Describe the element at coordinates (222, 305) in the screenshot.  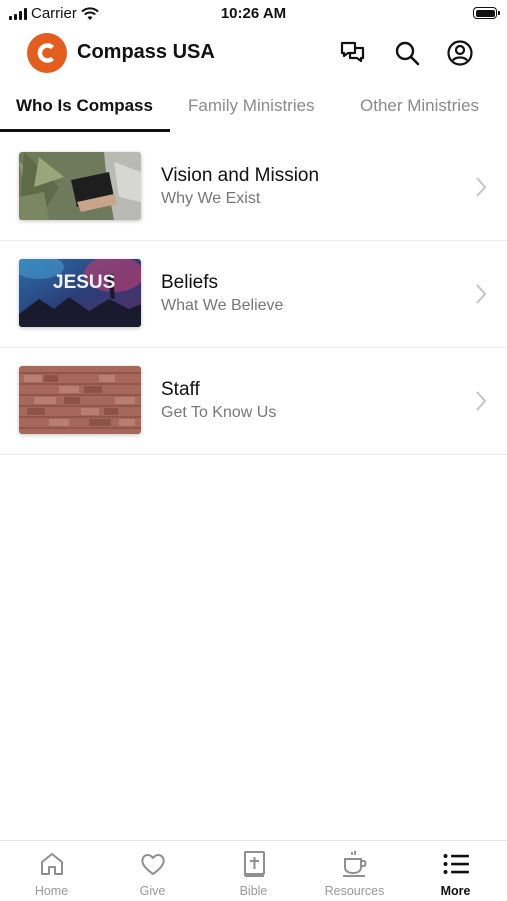
I see `list-item-subtitle: What We Believe` at that location.